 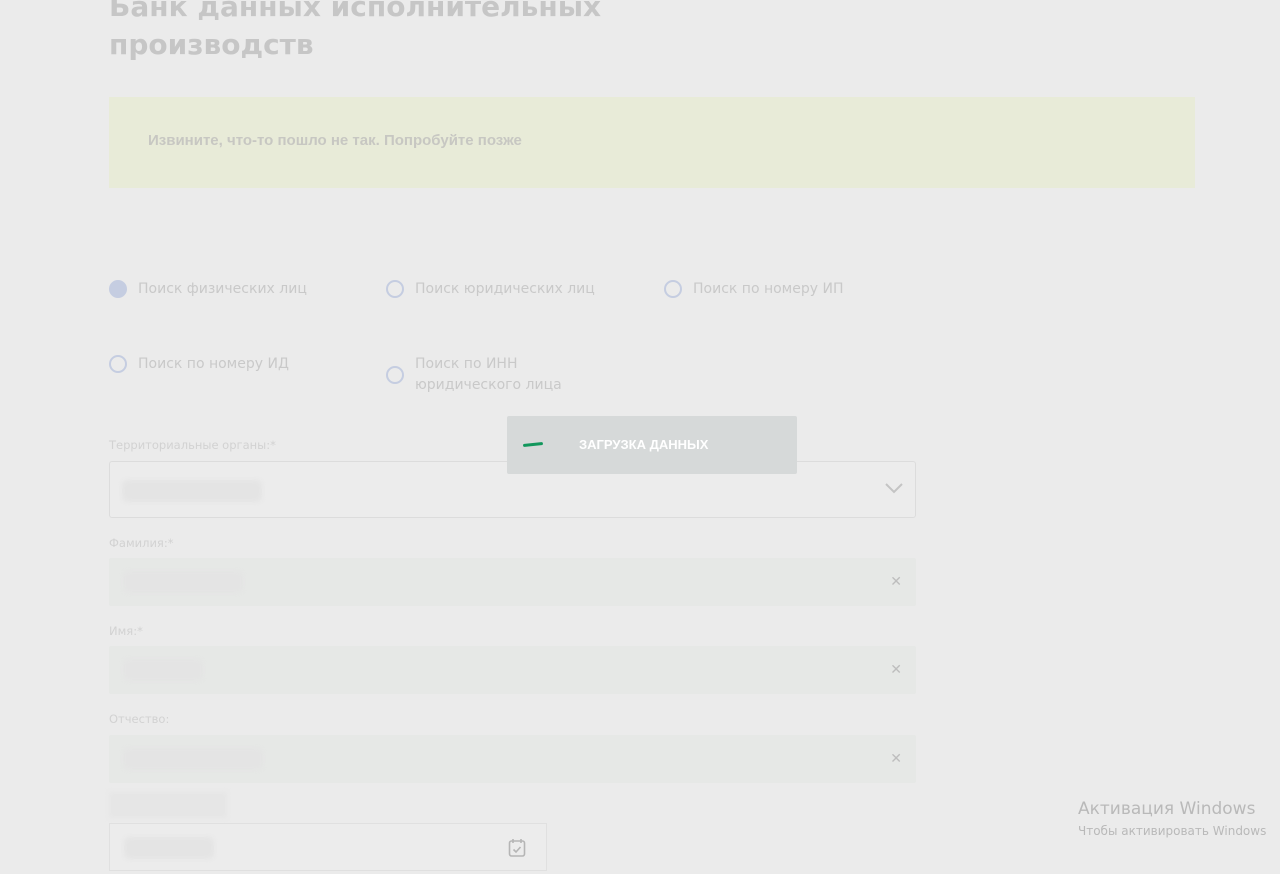 I want to click on radio-search-id-number: Поиск по номеру ИД, so click(x=199, y=364).